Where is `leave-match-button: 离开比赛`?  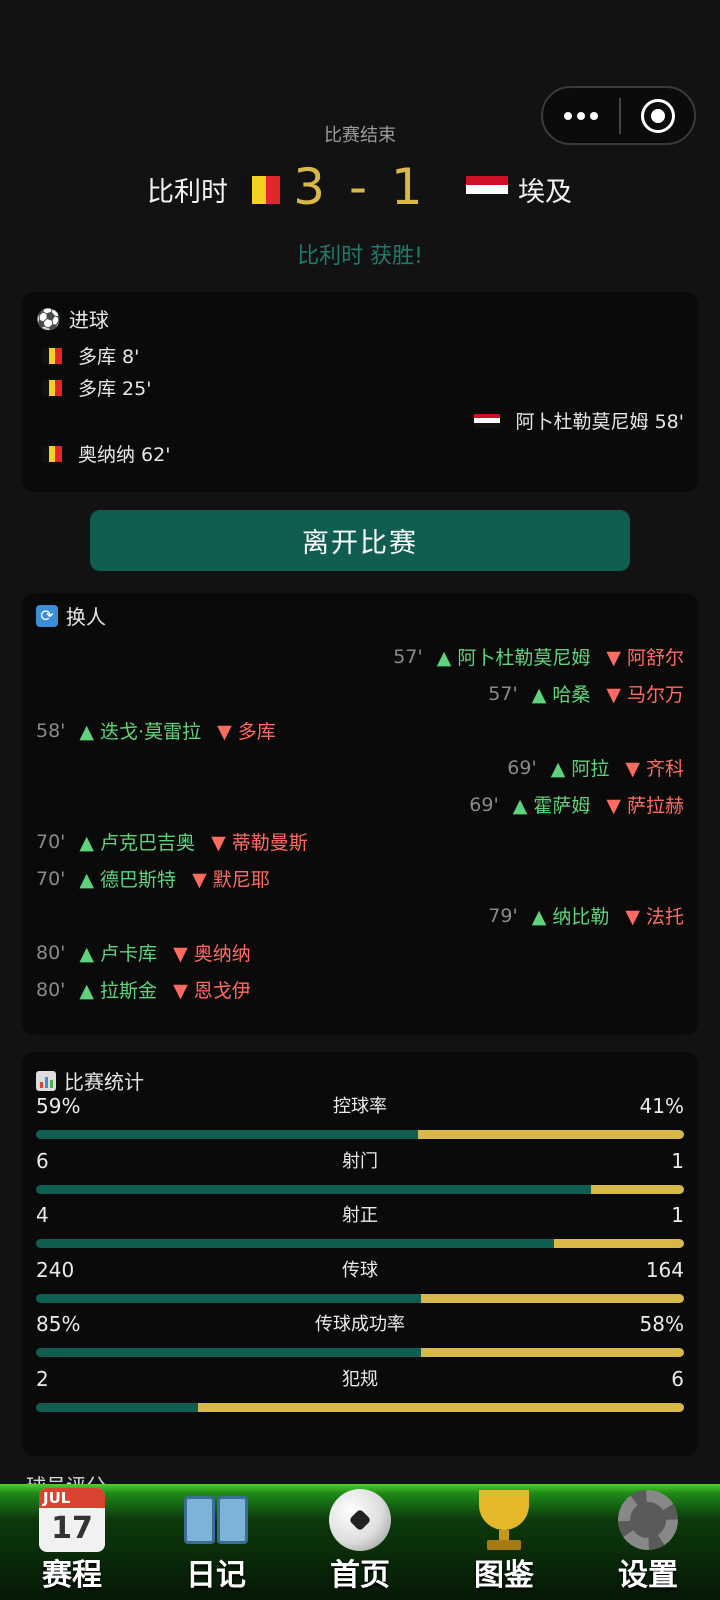 leave-match-button: 离开比赛 is located at coordinates (360, 540).